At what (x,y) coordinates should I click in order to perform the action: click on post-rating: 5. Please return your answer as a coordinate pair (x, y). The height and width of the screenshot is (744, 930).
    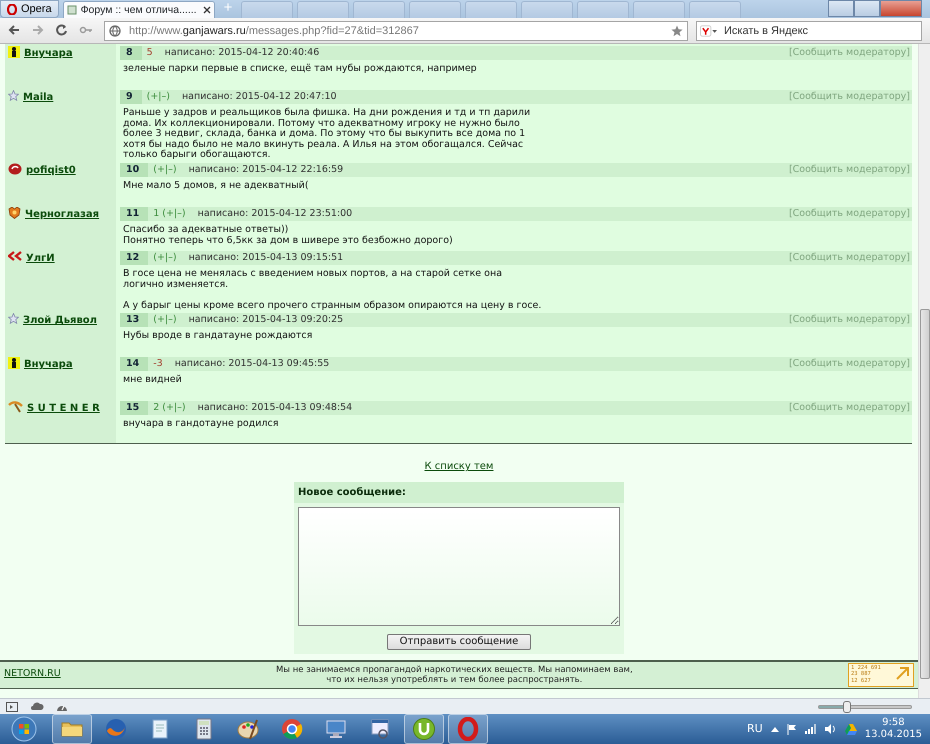
    Looking at the image, I should click on (153, 53).